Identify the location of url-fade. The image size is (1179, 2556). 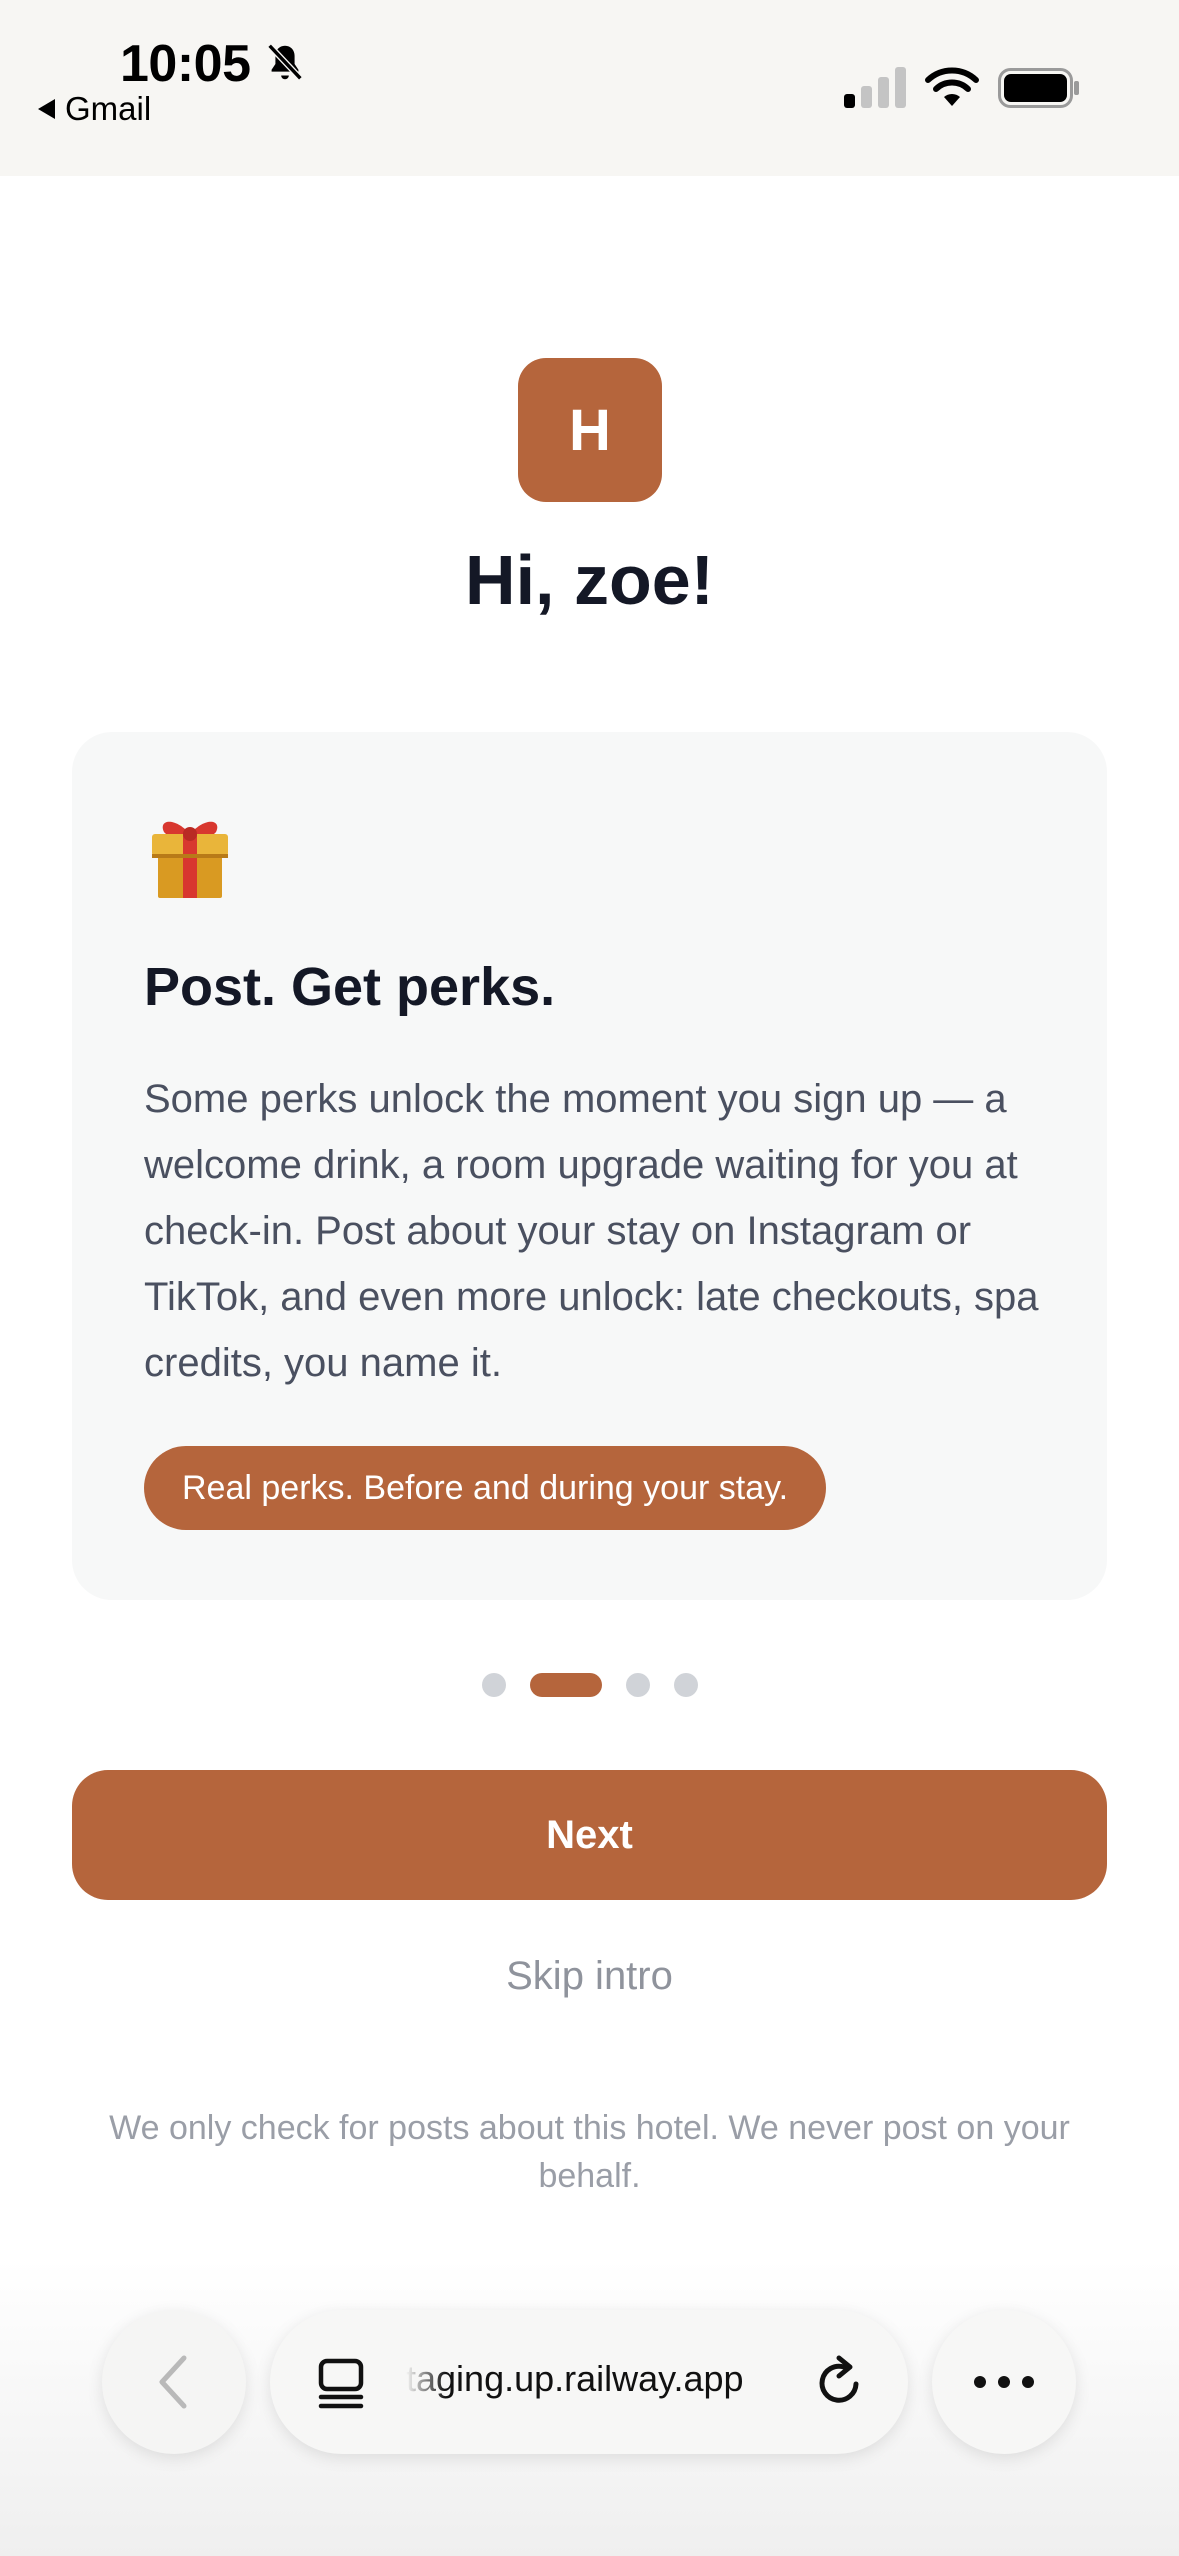
(426, 2380).